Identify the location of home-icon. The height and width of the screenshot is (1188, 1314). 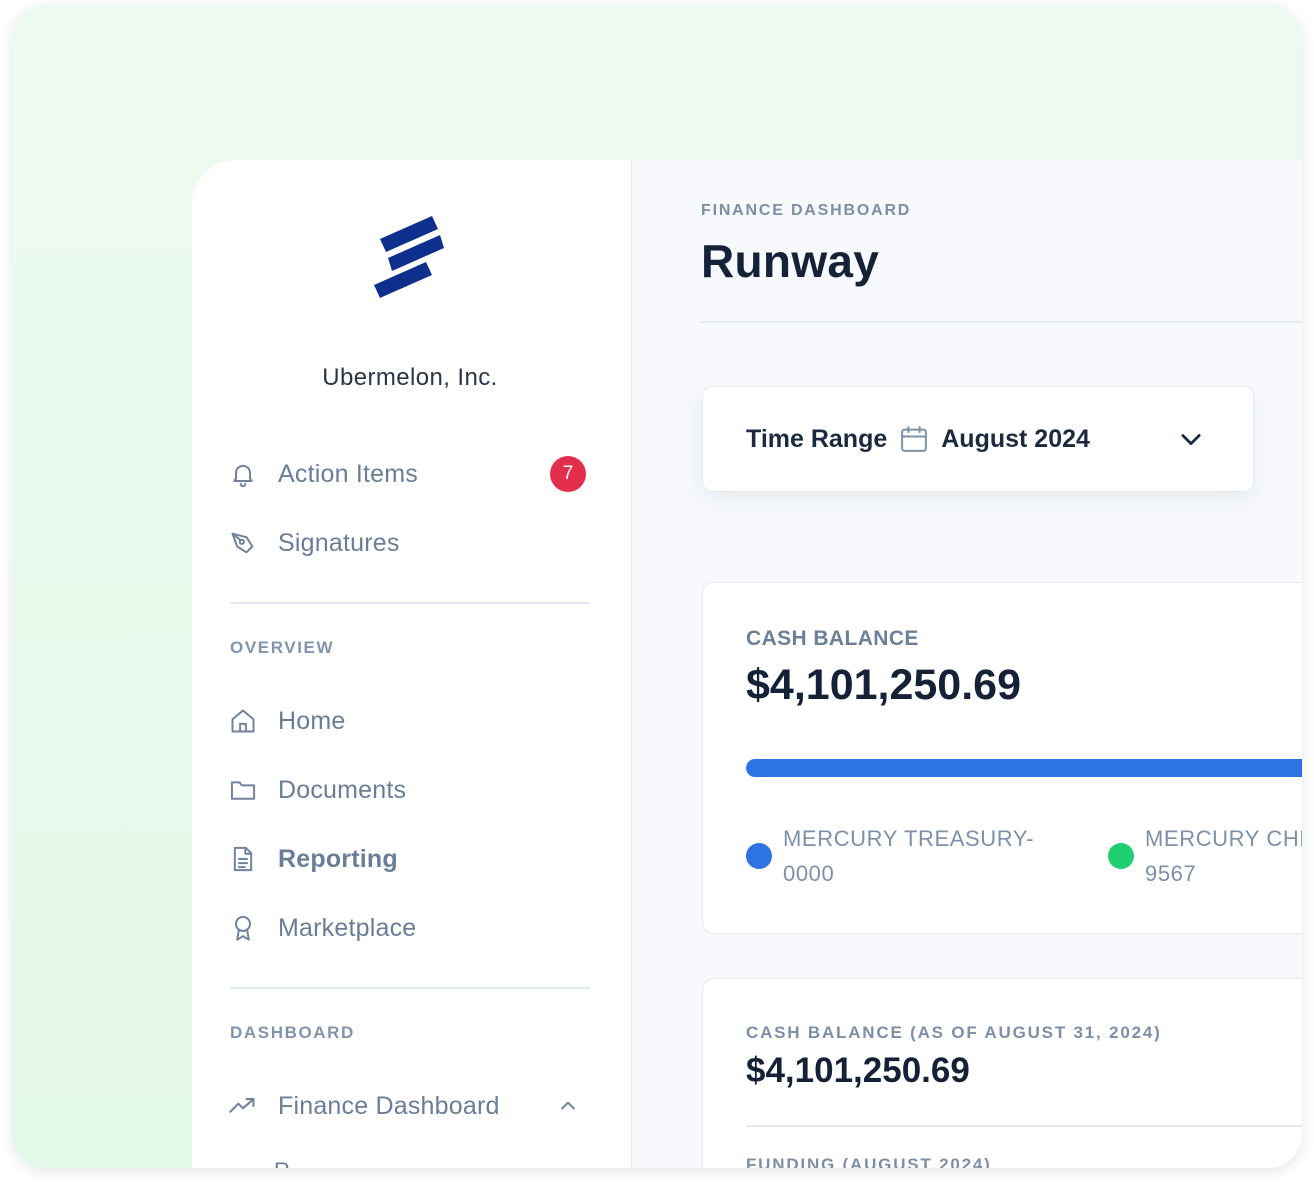
(243, 721).